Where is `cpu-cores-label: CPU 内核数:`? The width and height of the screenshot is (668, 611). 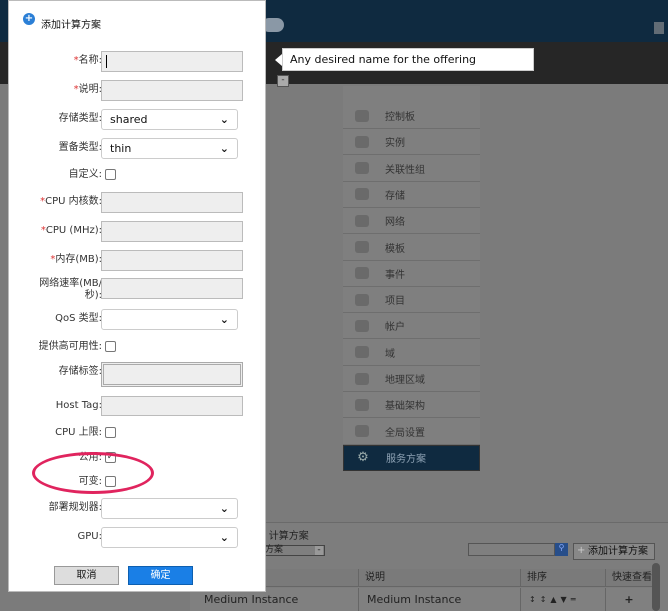
cpu-cores-label: CPU 内核数: is located at coordinates (73, 201).